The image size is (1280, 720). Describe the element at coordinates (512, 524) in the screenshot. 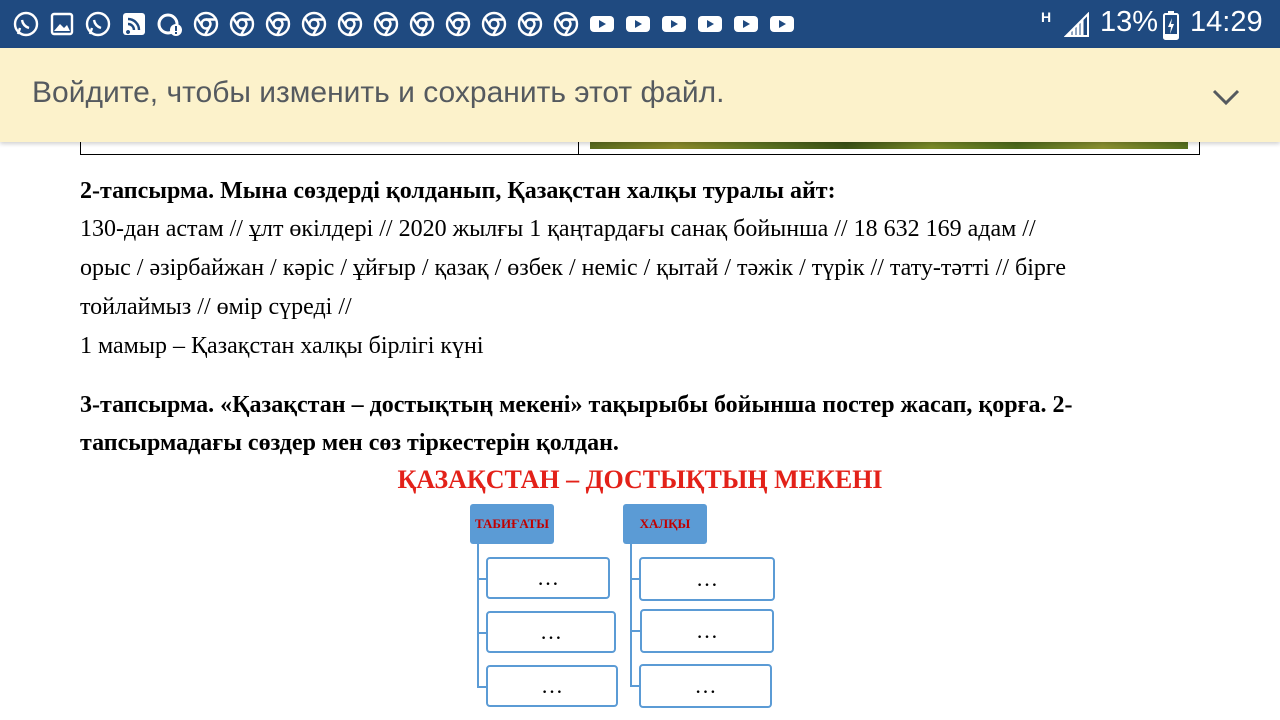

I see `diagram-header-nature: ТАБИҒАТЫ` at that location.